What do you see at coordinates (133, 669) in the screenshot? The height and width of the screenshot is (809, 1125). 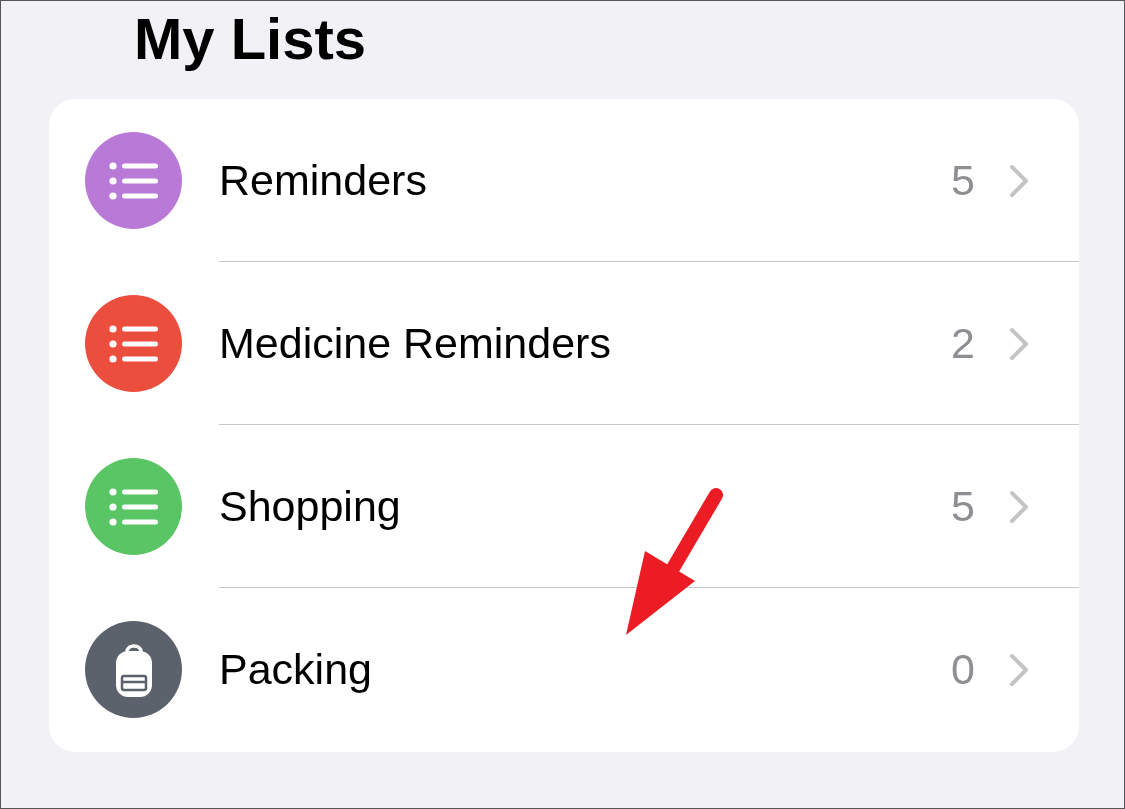 I see `backpack-icon` at bounding box center [133, 669].